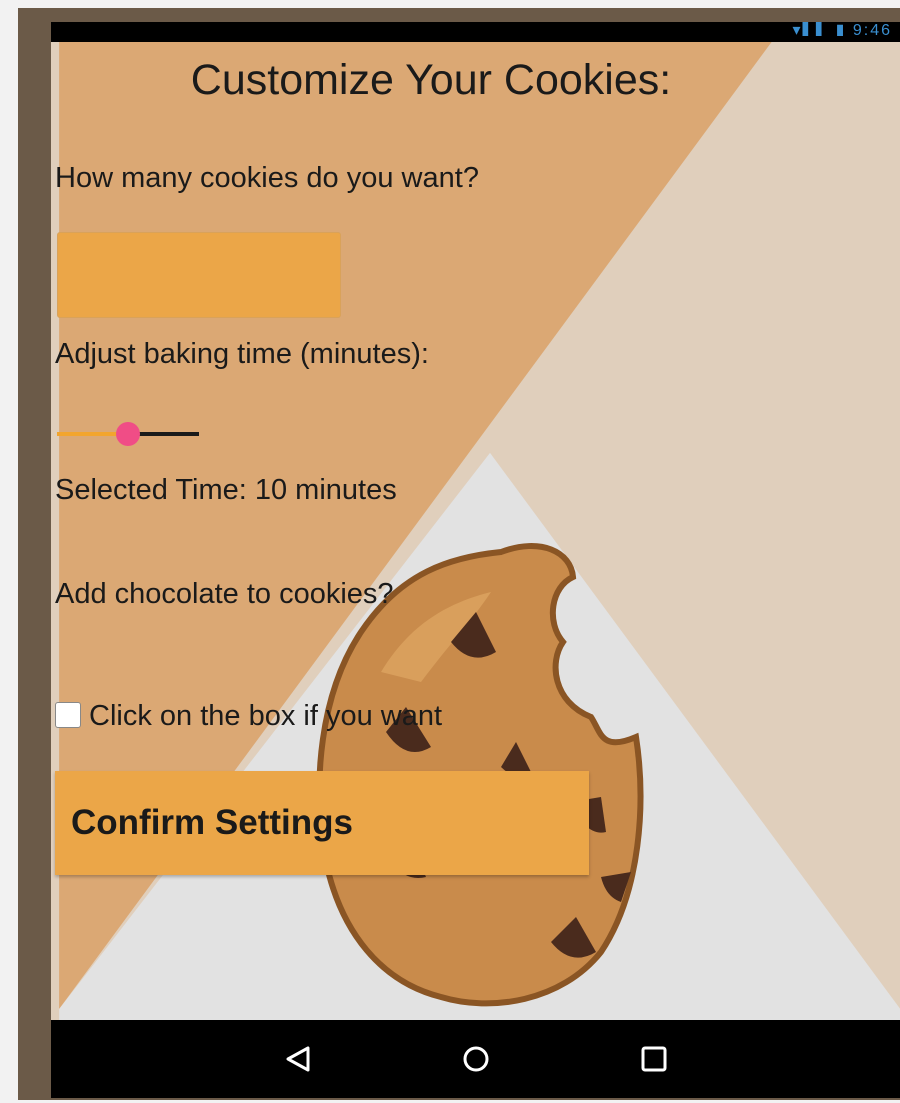 This screenshot has height=1103, width=900. Describe the element at coordinates (224, 594) in the screenshot. I see `chocolate-label: Add chocolate to cookies?` at that location.